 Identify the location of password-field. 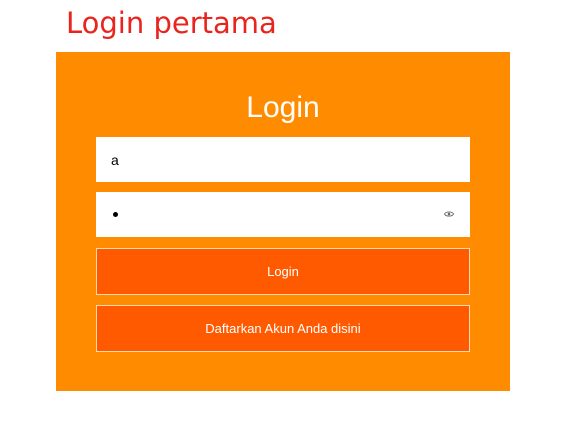
(283, 214).